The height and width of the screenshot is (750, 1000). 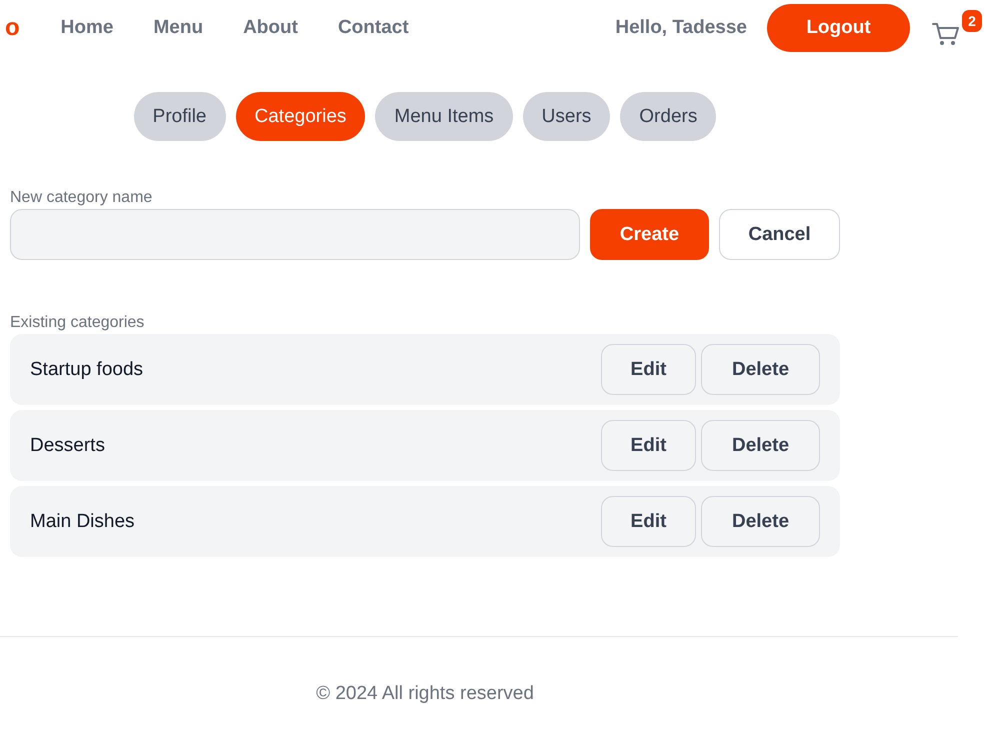 What do you see at coordinates (178, 28) in the screenshot?
I see `nav-link: Menu` at bounding box center [178, 28].